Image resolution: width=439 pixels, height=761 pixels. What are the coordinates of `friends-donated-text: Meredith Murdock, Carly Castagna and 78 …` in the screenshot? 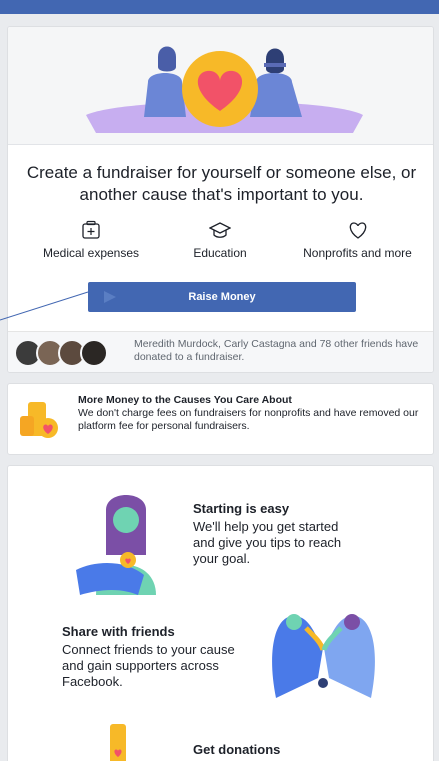 It's located at (276, 350).